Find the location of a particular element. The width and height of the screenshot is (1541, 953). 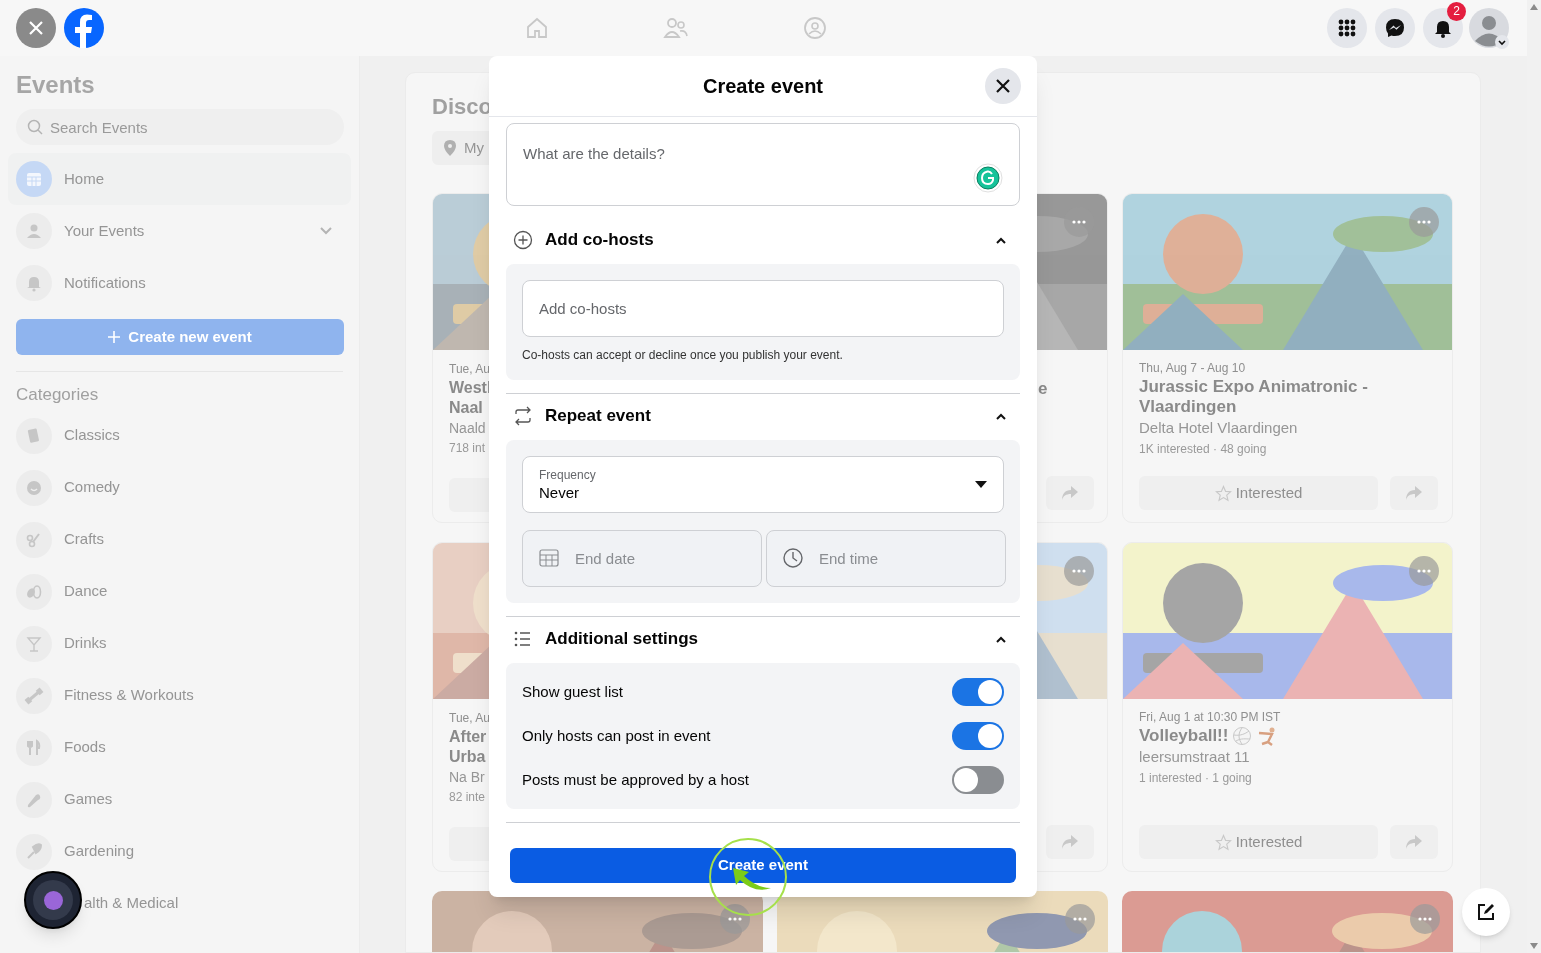

event-location: Naald is located at coordinates (467, 428).